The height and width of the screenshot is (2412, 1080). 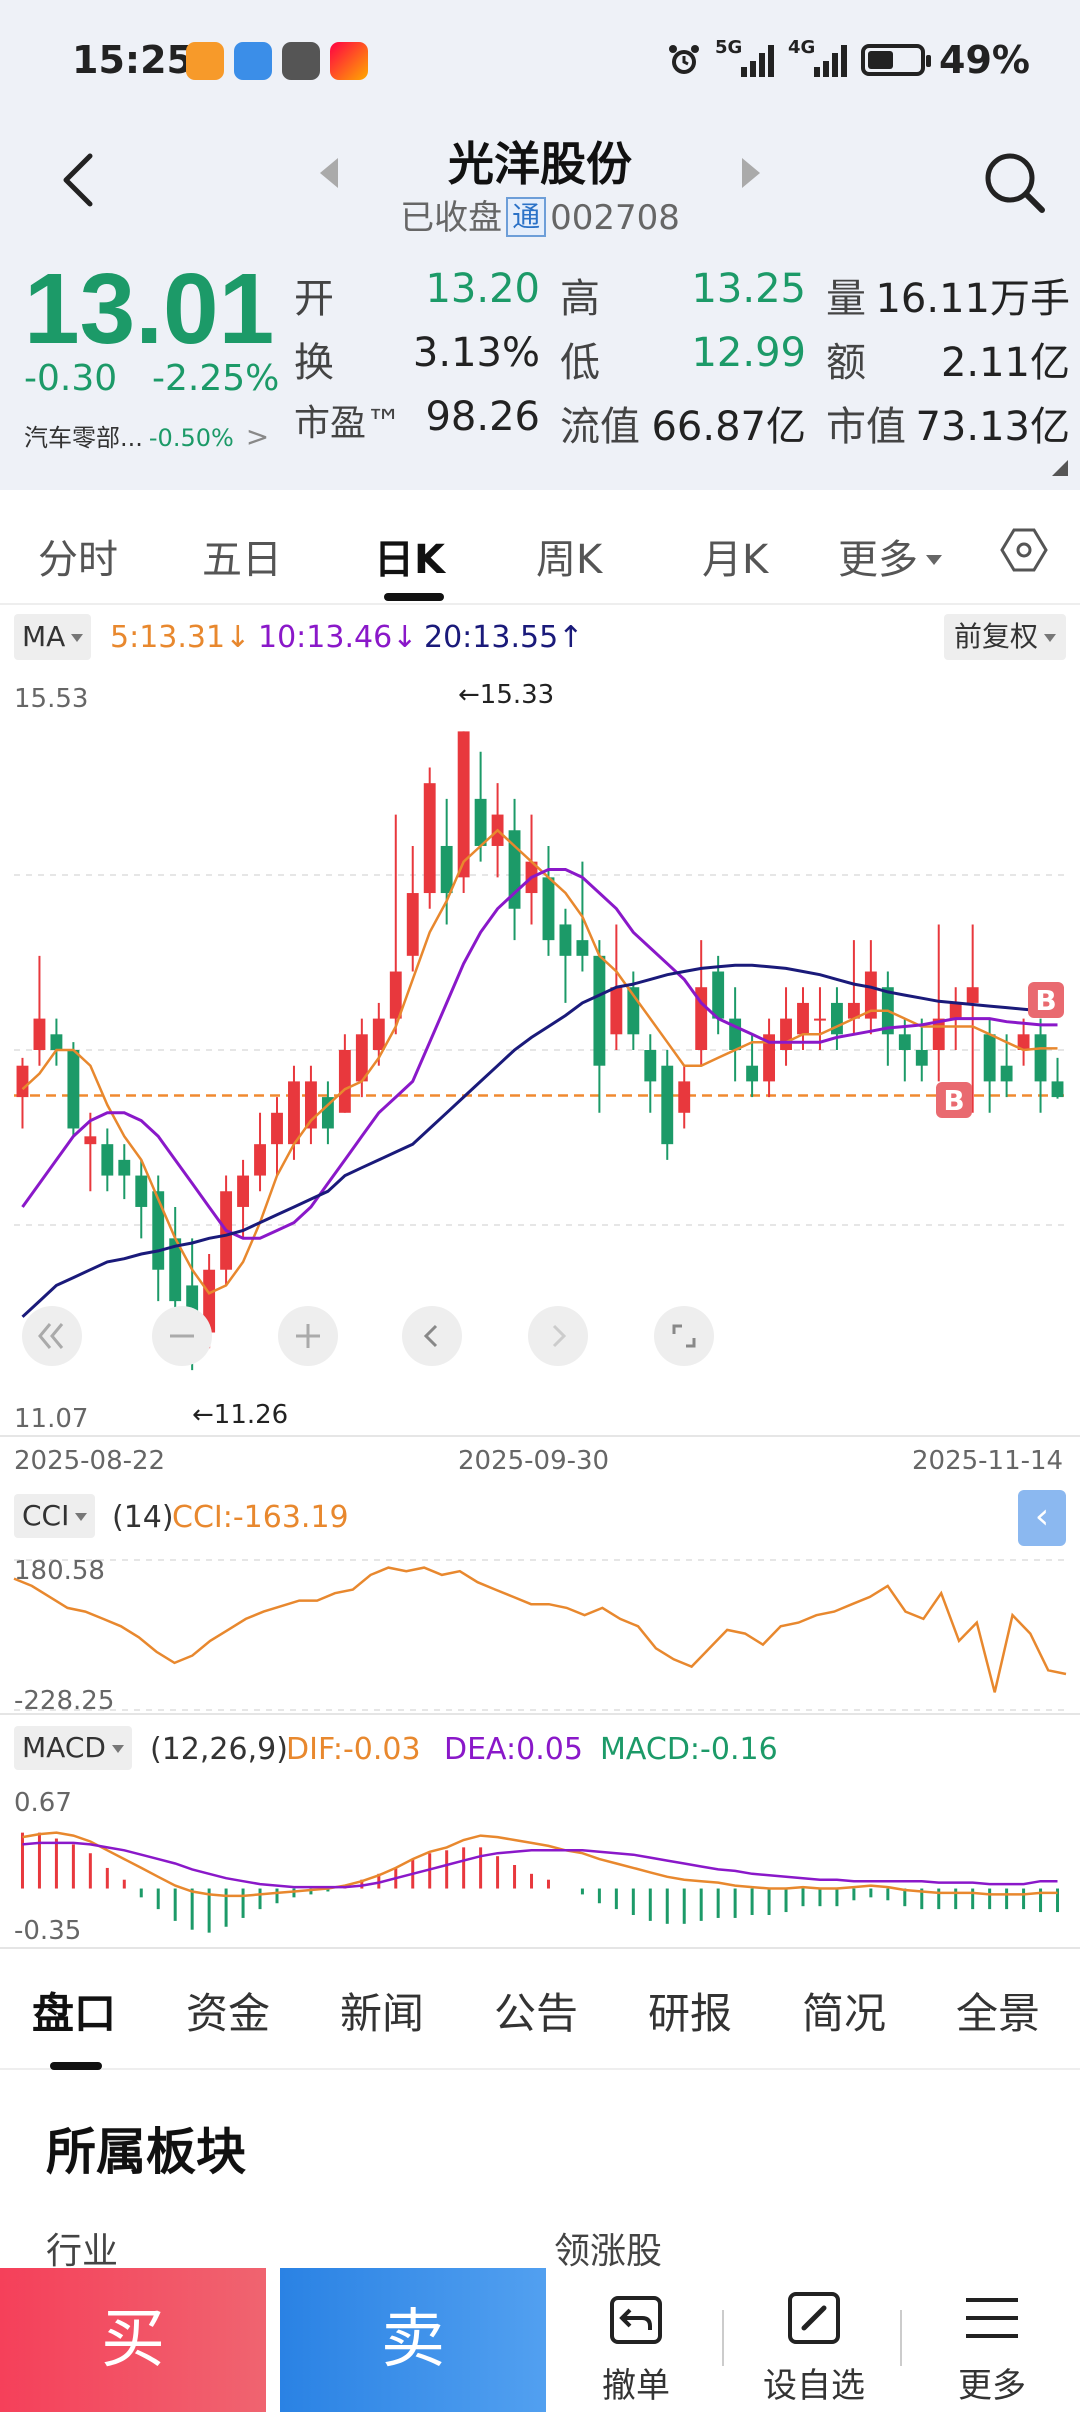 I want to click on cancel-order-button: 撤单, so click(x=636, y=2340).